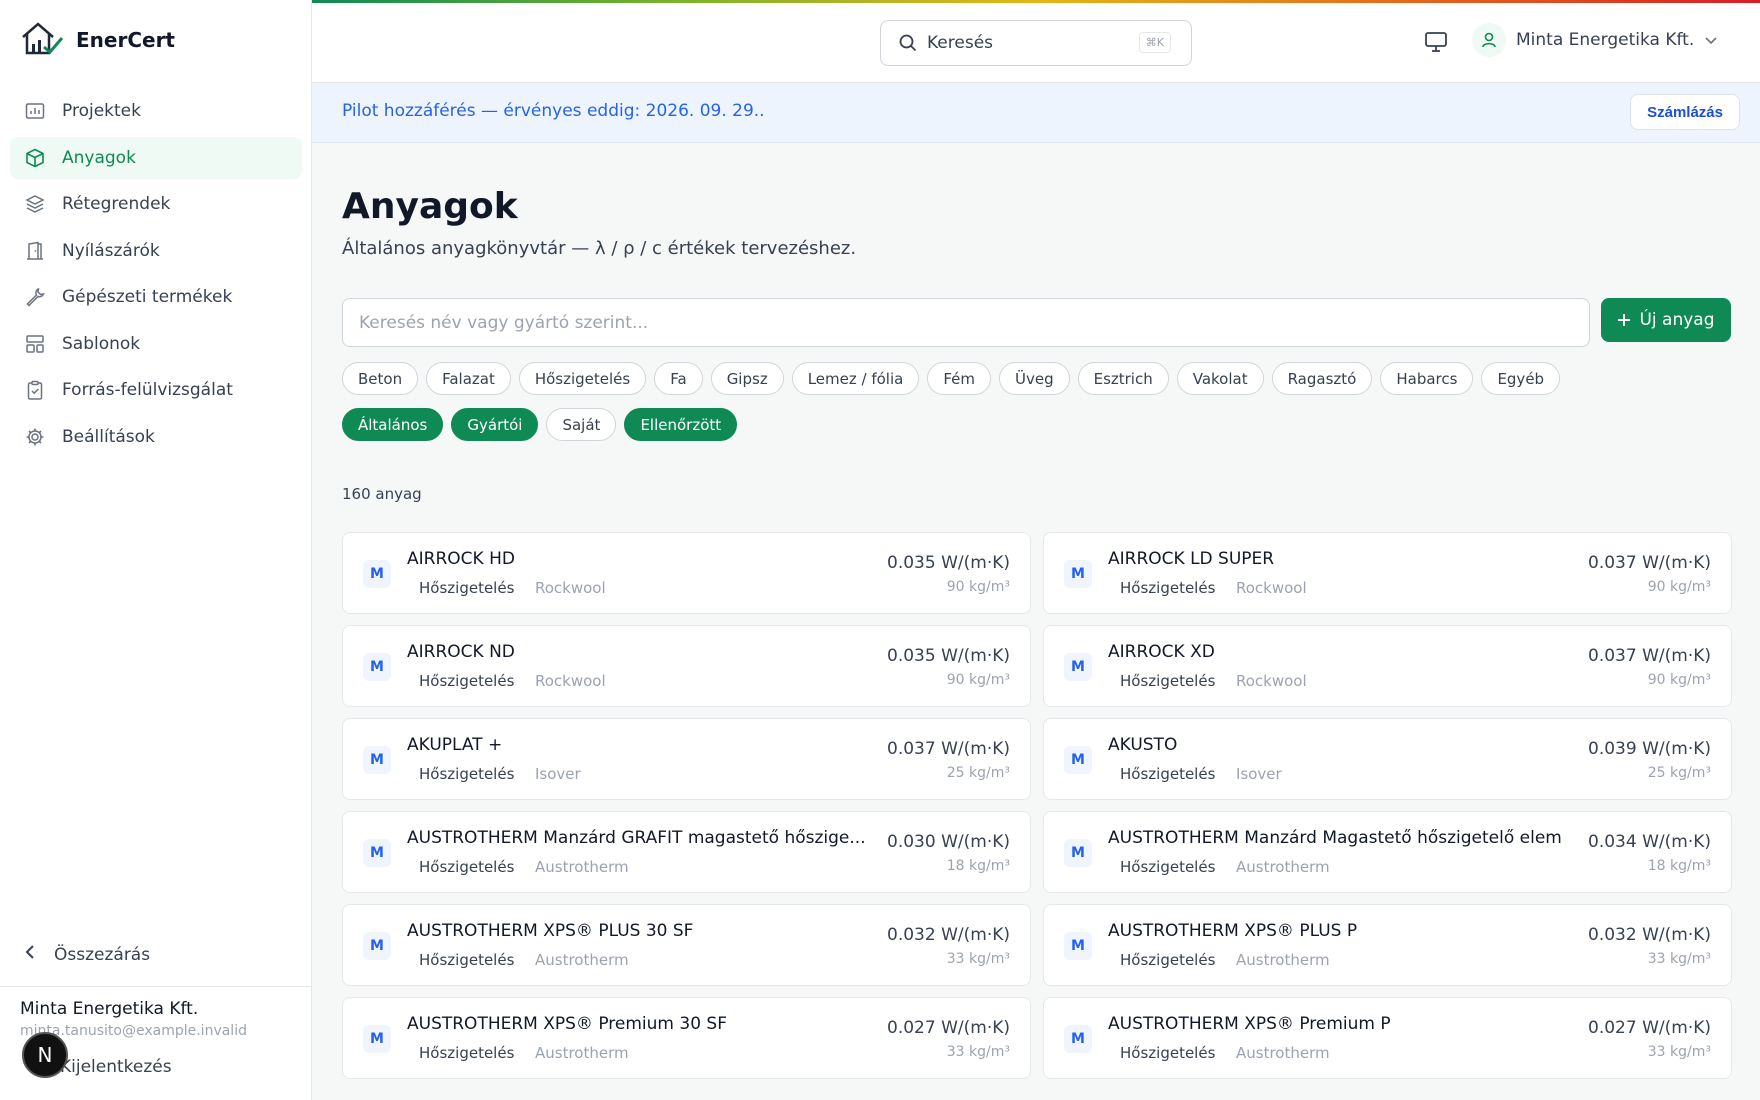  I want to click on brand: EnerCert, so click(97, 40).